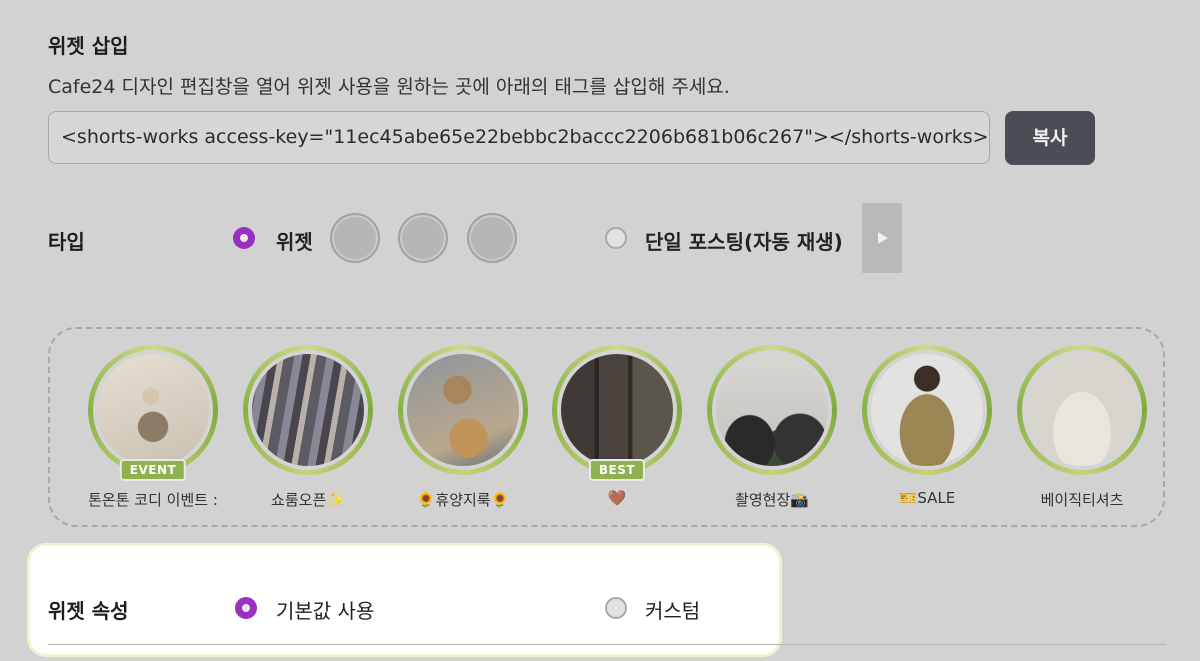 Image resolution: width=1200 pixels, height=661 pixels. Describe the element at coordinates (1082, 500) in the screenshot. I see `story-label: 베이직티셔츠` at that location.